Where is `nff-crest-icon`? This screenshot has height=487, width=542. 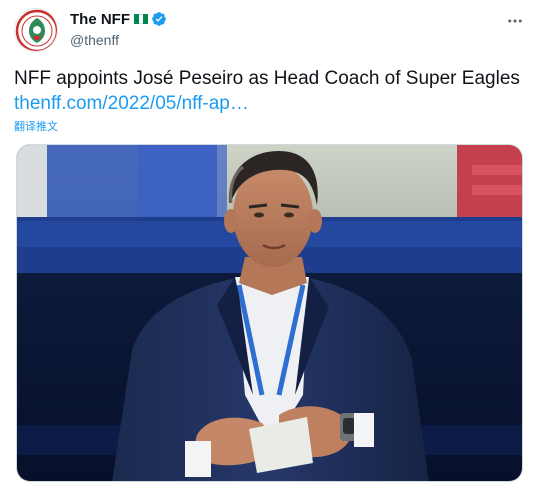
nff-crest-icon is located at coordinates (36, 30).